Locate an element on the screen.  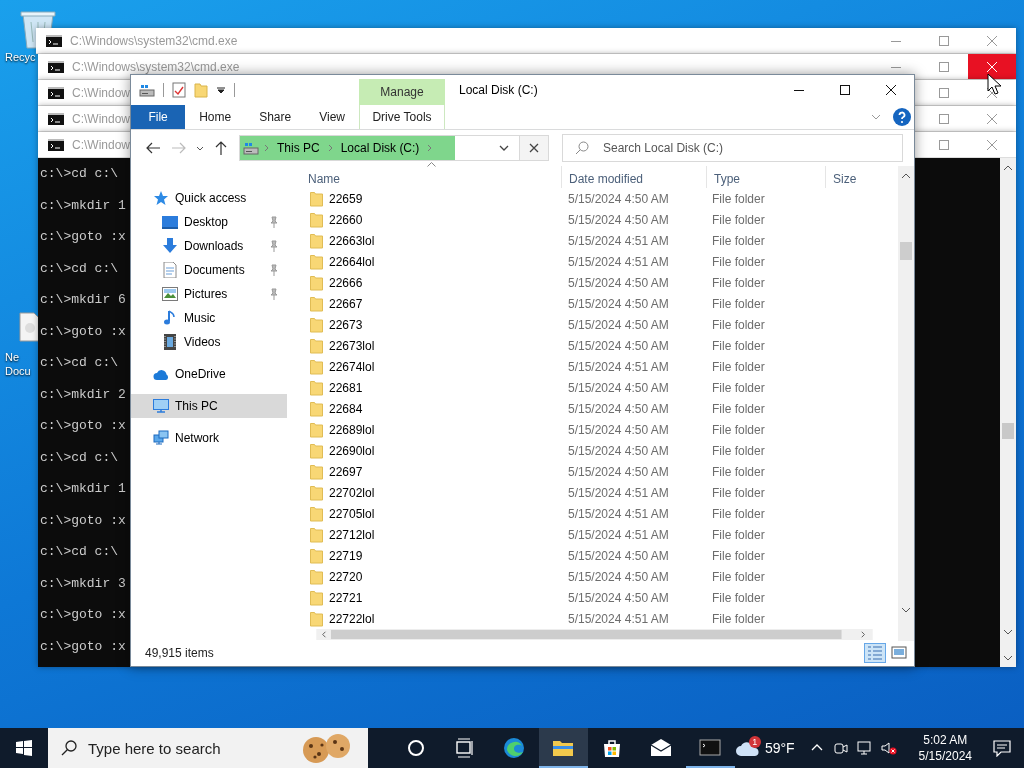
breadcrumb: Local Disk (C:) is located at coordinates (380, 148).